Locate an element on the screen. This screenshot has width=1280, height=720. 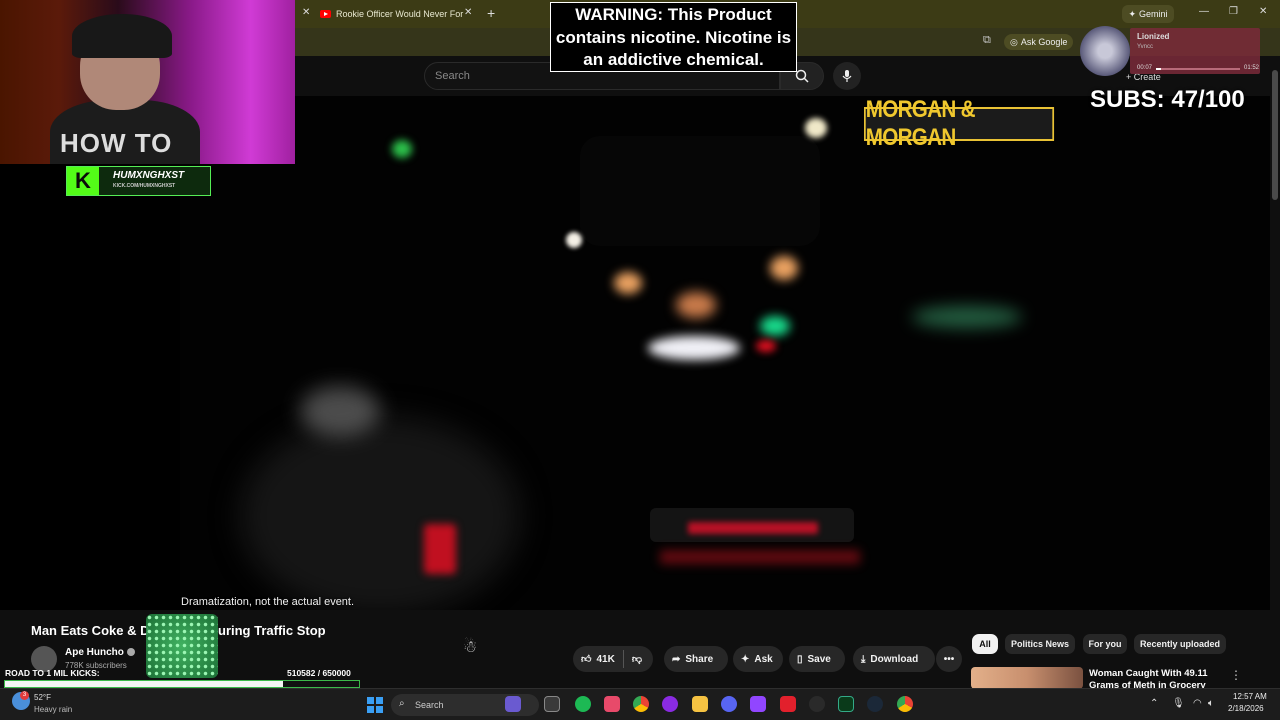
scrollbar-thumb is located at coordinates (1275, 135).